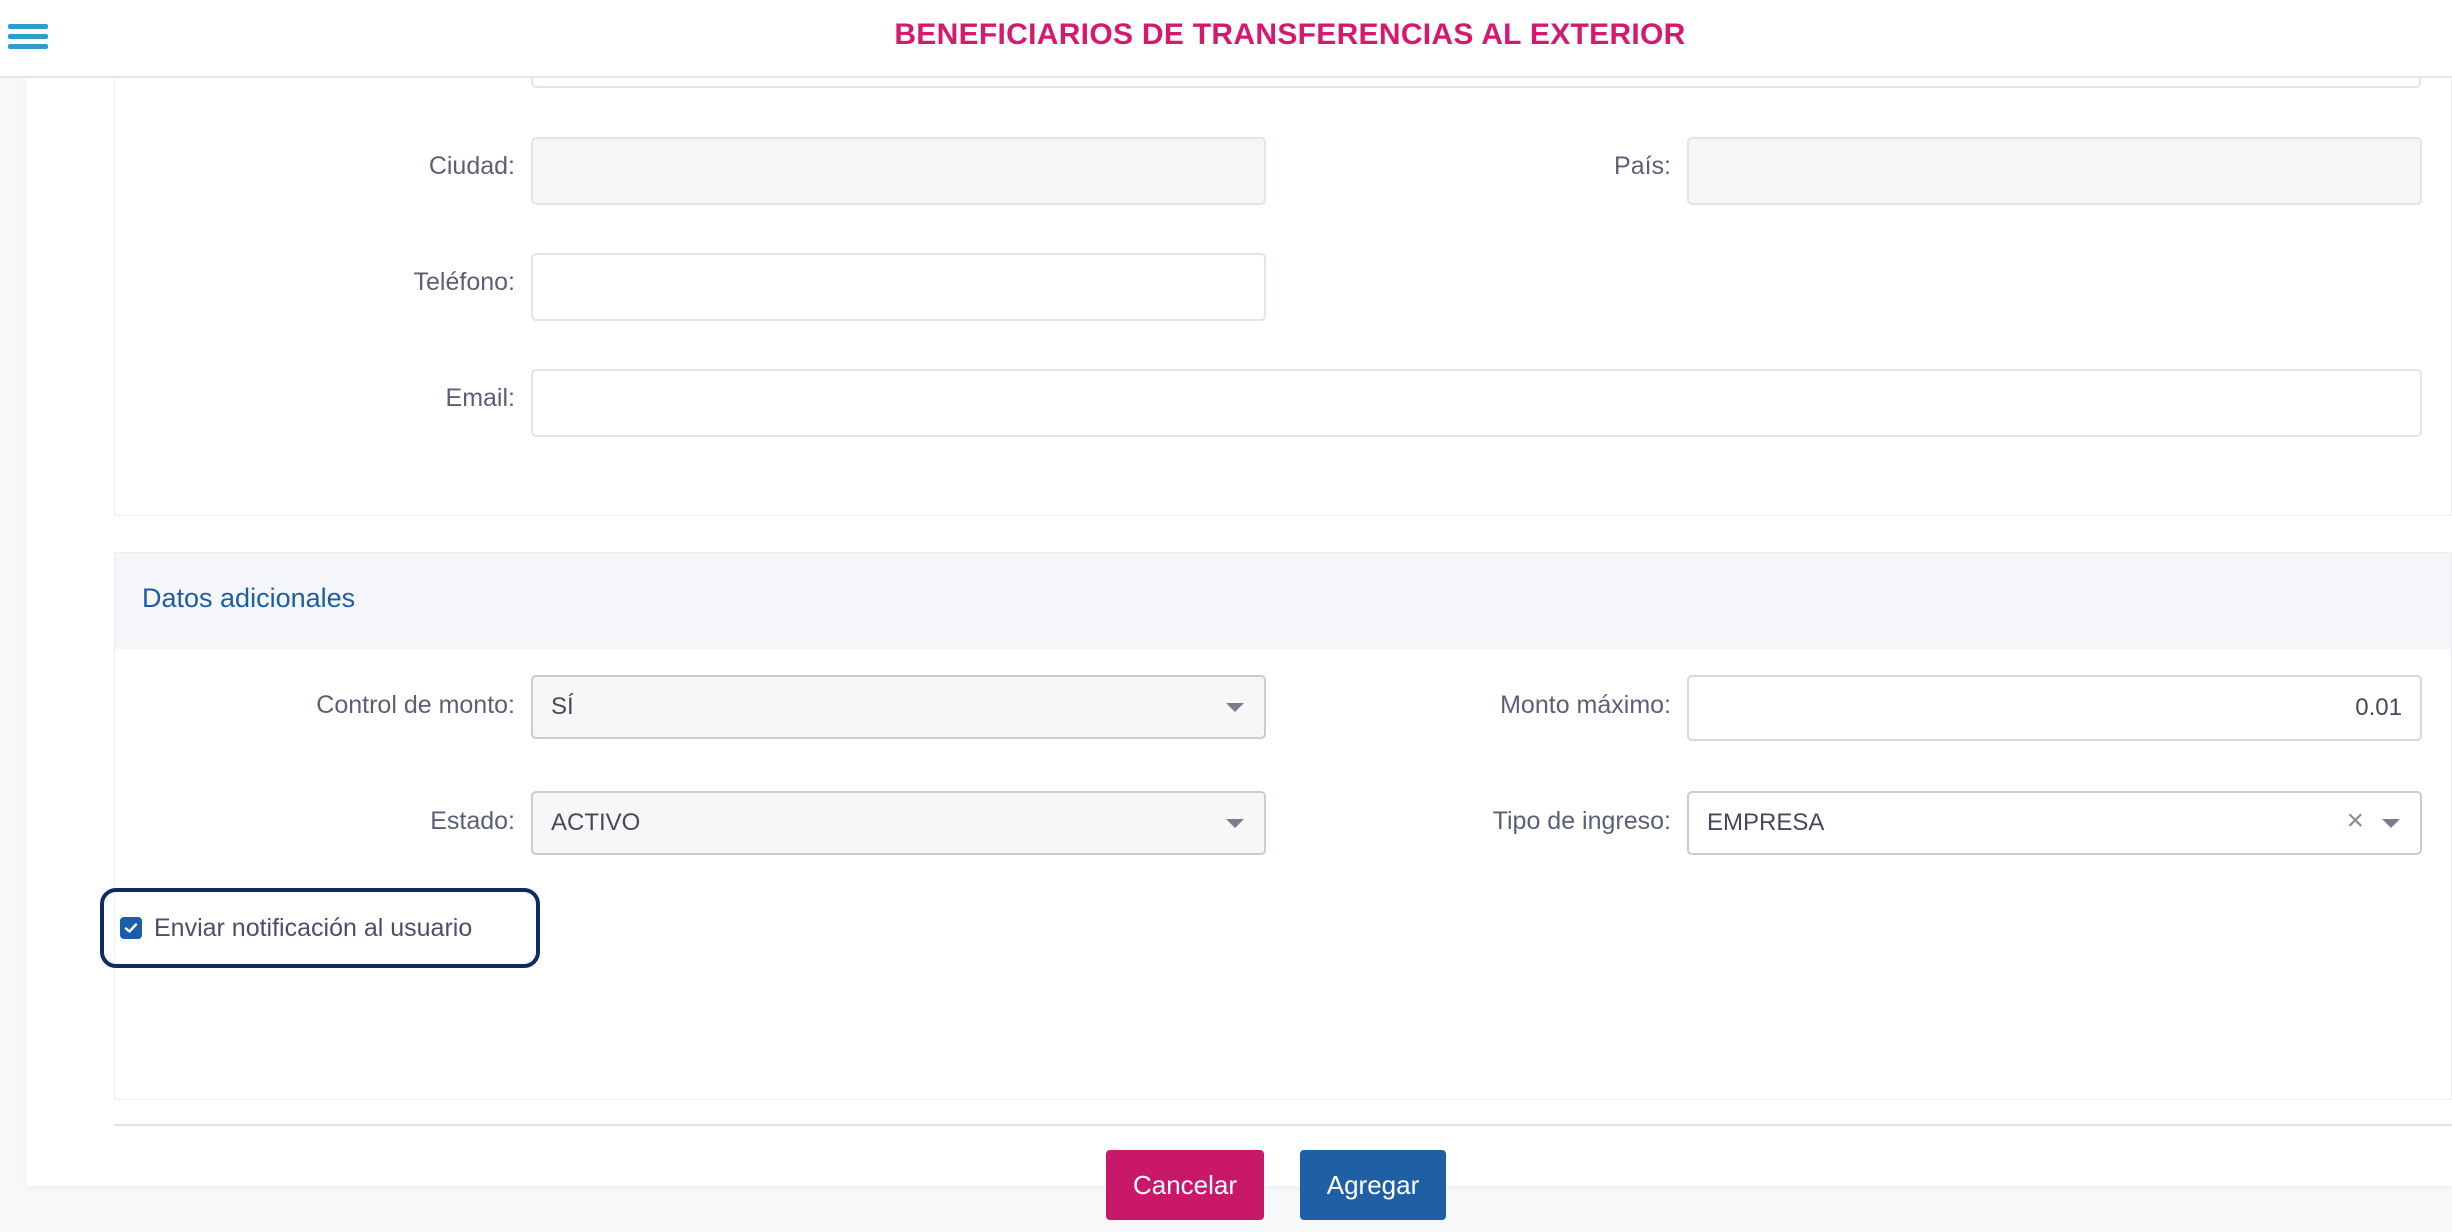  I want to click on tipo-ingreso-select: EMPRESA ×, so click(2054, 823).